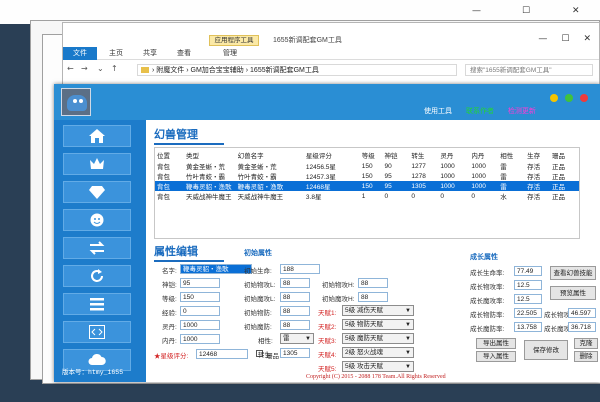  What do you see at coordinates (378, 324) in the screenshot?
I see `skill-2-select: 5级 物防天赋 ▼` at bounding box center [378, 324].